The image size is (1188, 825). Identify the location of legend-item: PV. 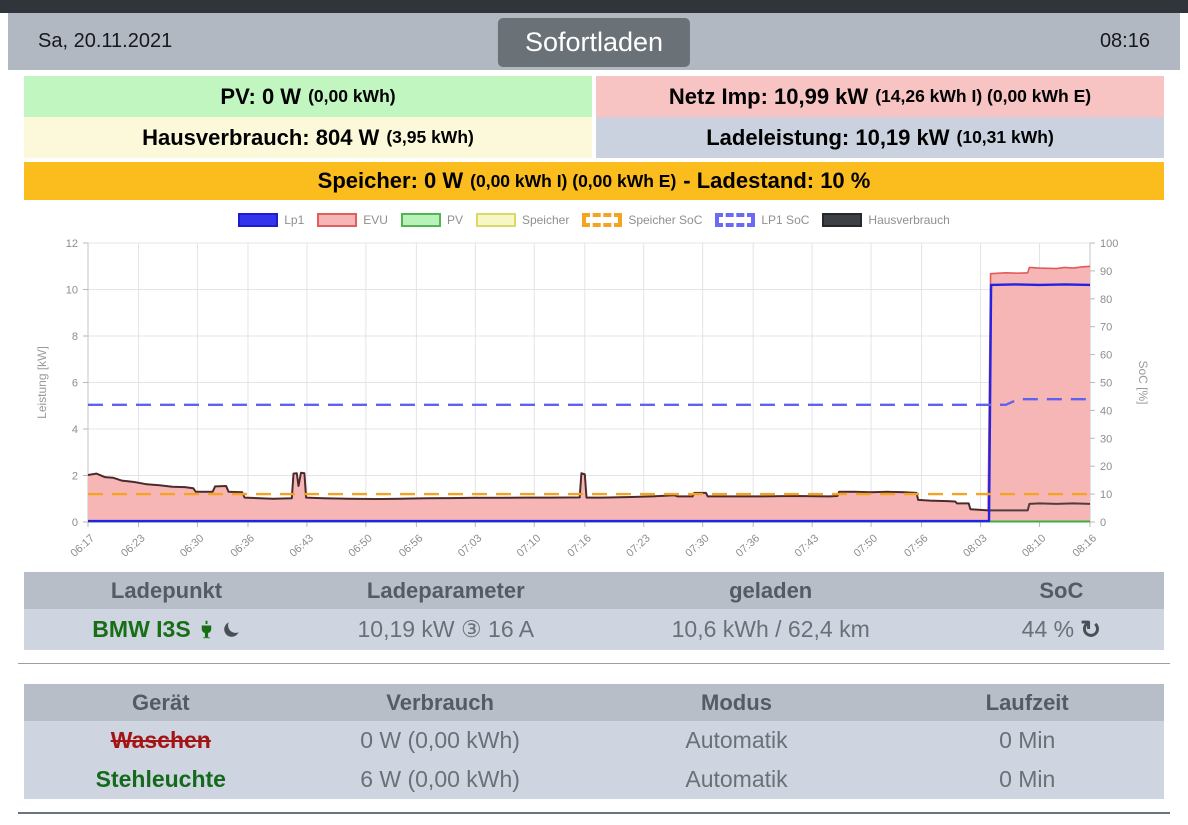
(431, 220).